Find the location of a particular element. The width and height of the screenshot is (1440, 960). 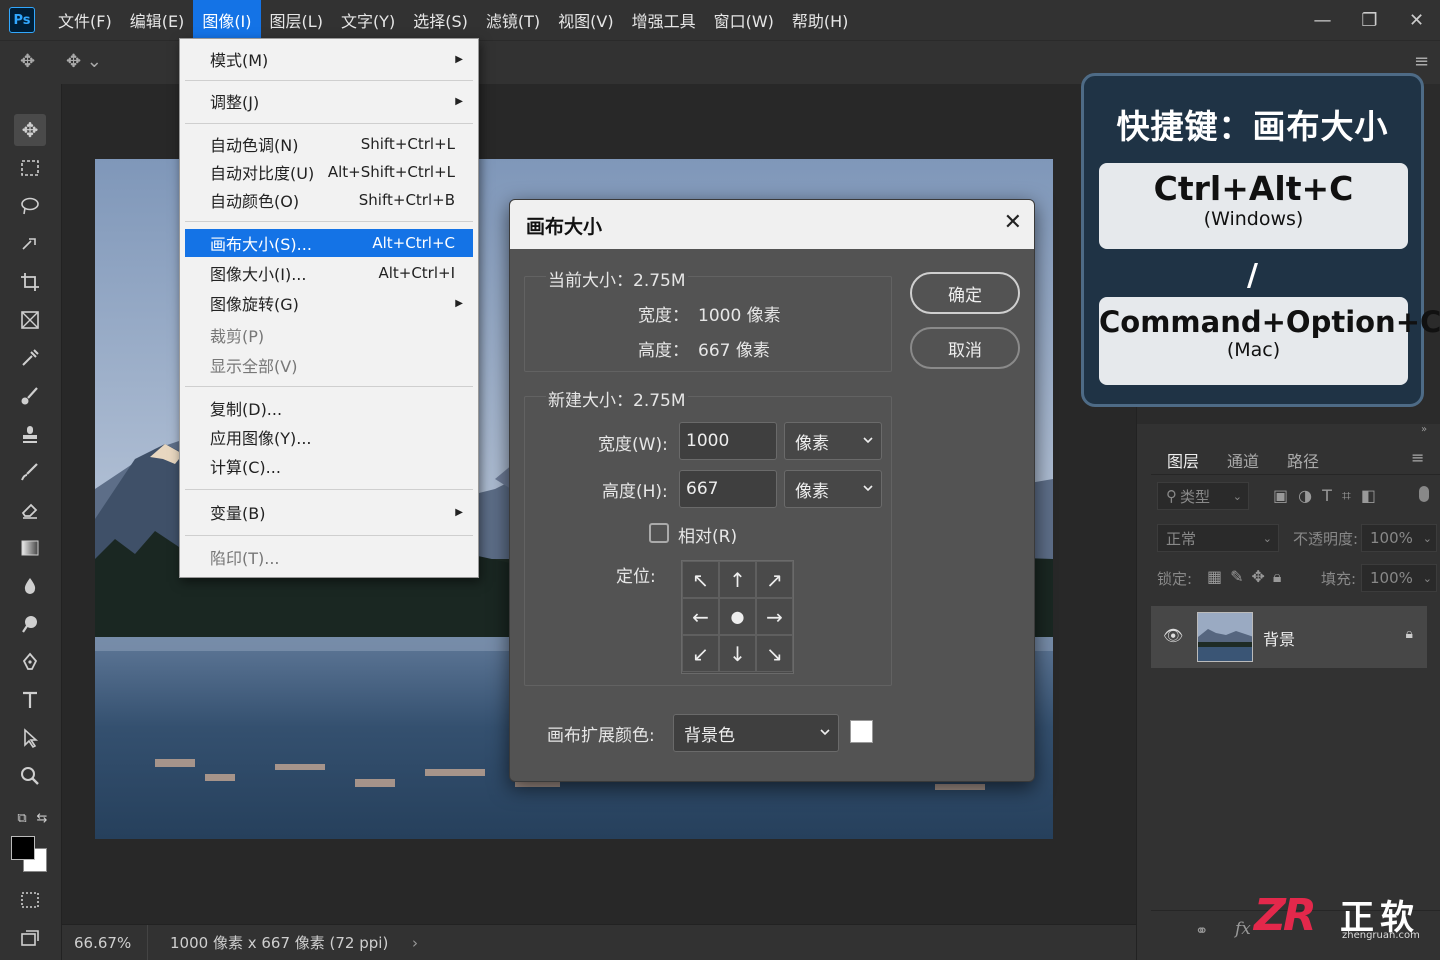

menu-separator is located at coordinates (329, 386).